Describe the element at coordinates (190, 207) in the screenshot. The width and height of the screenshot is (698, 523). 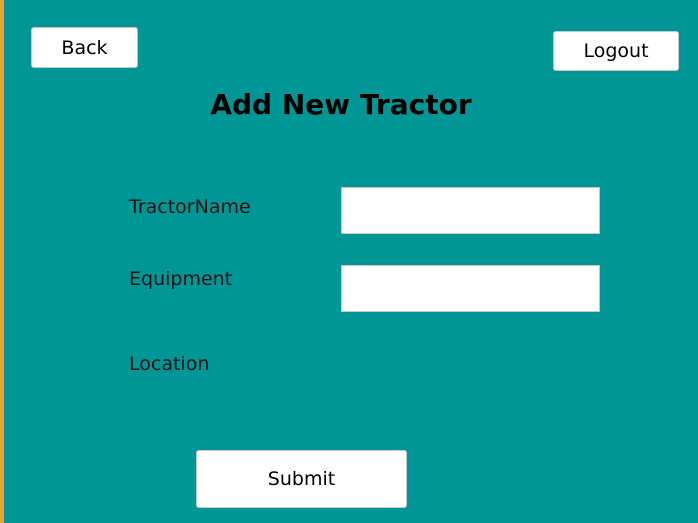
I see `tractor-name-label: TractorName` at that location.